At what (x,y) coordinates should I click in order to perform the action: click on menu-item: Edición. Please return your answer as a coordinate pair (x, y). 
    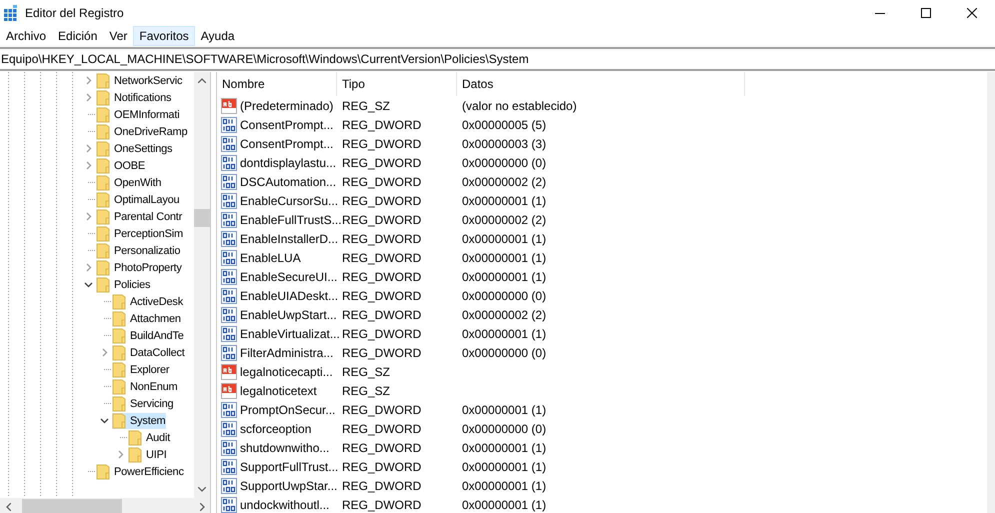
    Looking at the image, I should click on (78, 36).